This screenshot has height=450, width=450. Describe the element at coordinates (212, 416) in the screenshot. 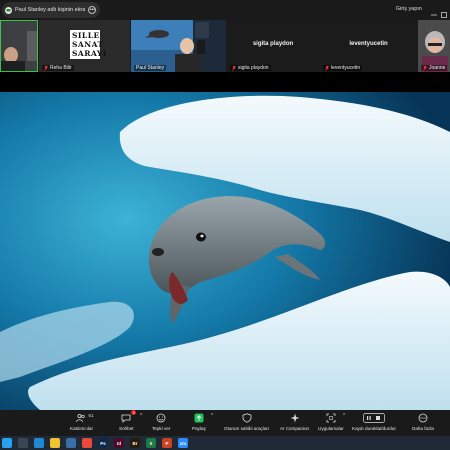

I see `share-options-chevron-icon: ^` at that location.